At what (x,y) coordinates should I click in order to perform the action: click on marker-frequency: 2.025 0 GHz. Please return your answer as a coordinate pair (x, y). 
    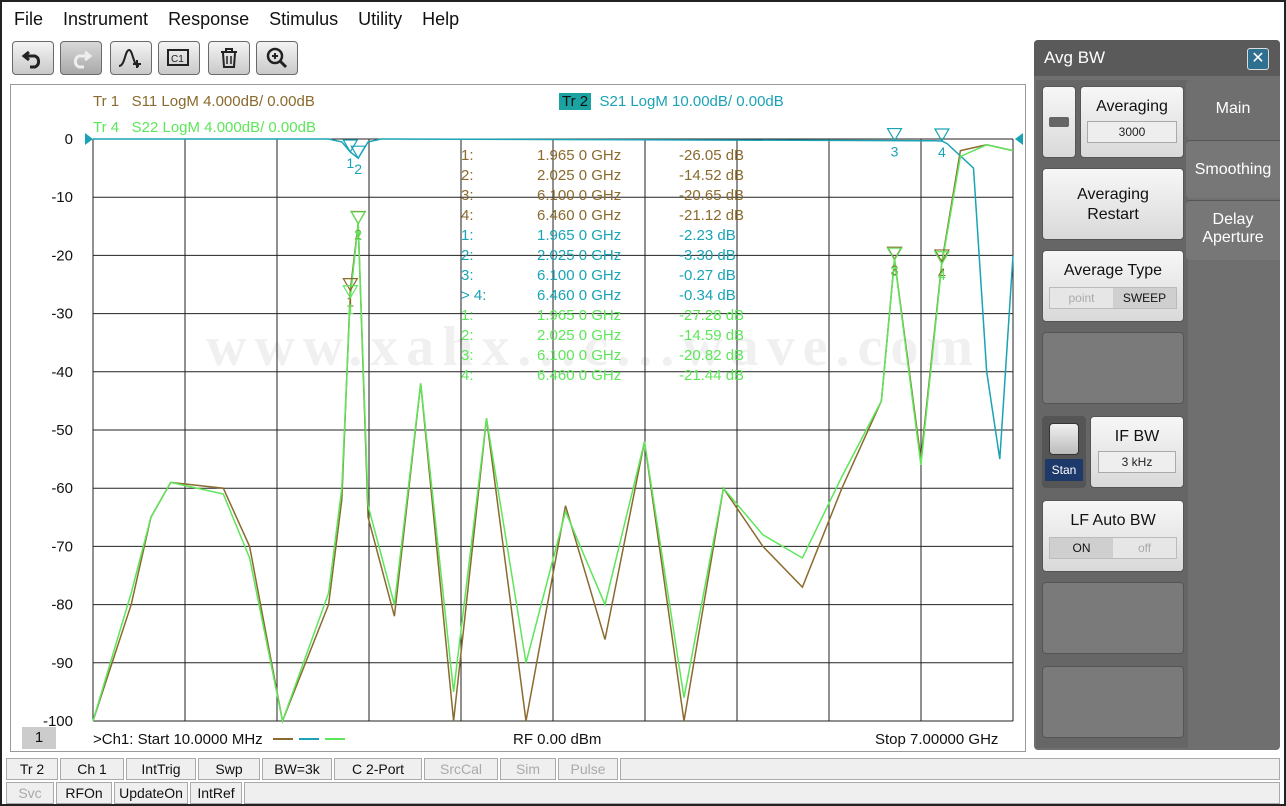
    Looking at the image, I should click on (579, 255).